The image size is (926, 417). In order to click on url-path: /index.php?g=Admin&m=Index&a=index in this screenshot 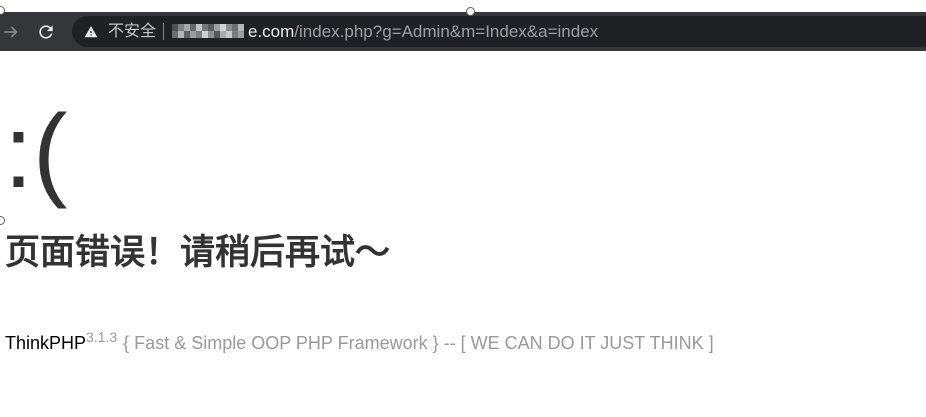, I will do `click(446, 31)`.